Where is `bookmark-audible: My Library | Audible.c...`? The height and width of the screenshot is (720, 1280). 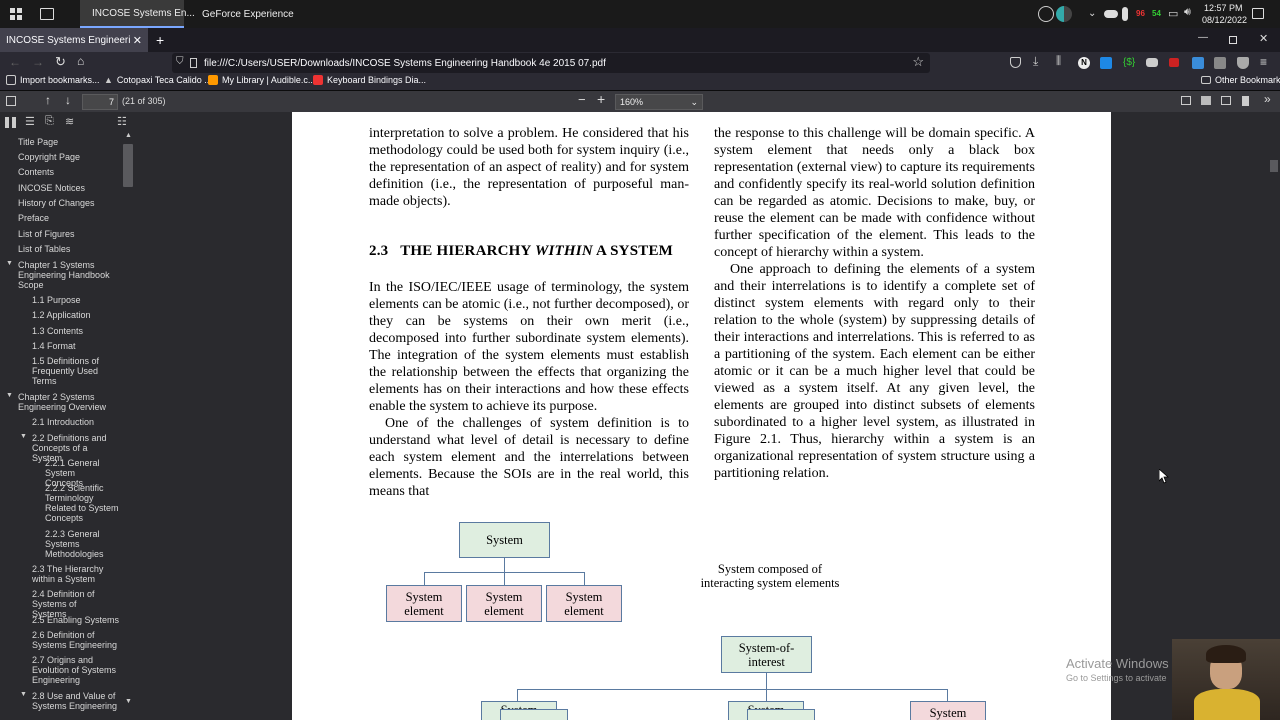
bookmark-audible: My Library | Audible.c... is located at coordinates (261, 80).